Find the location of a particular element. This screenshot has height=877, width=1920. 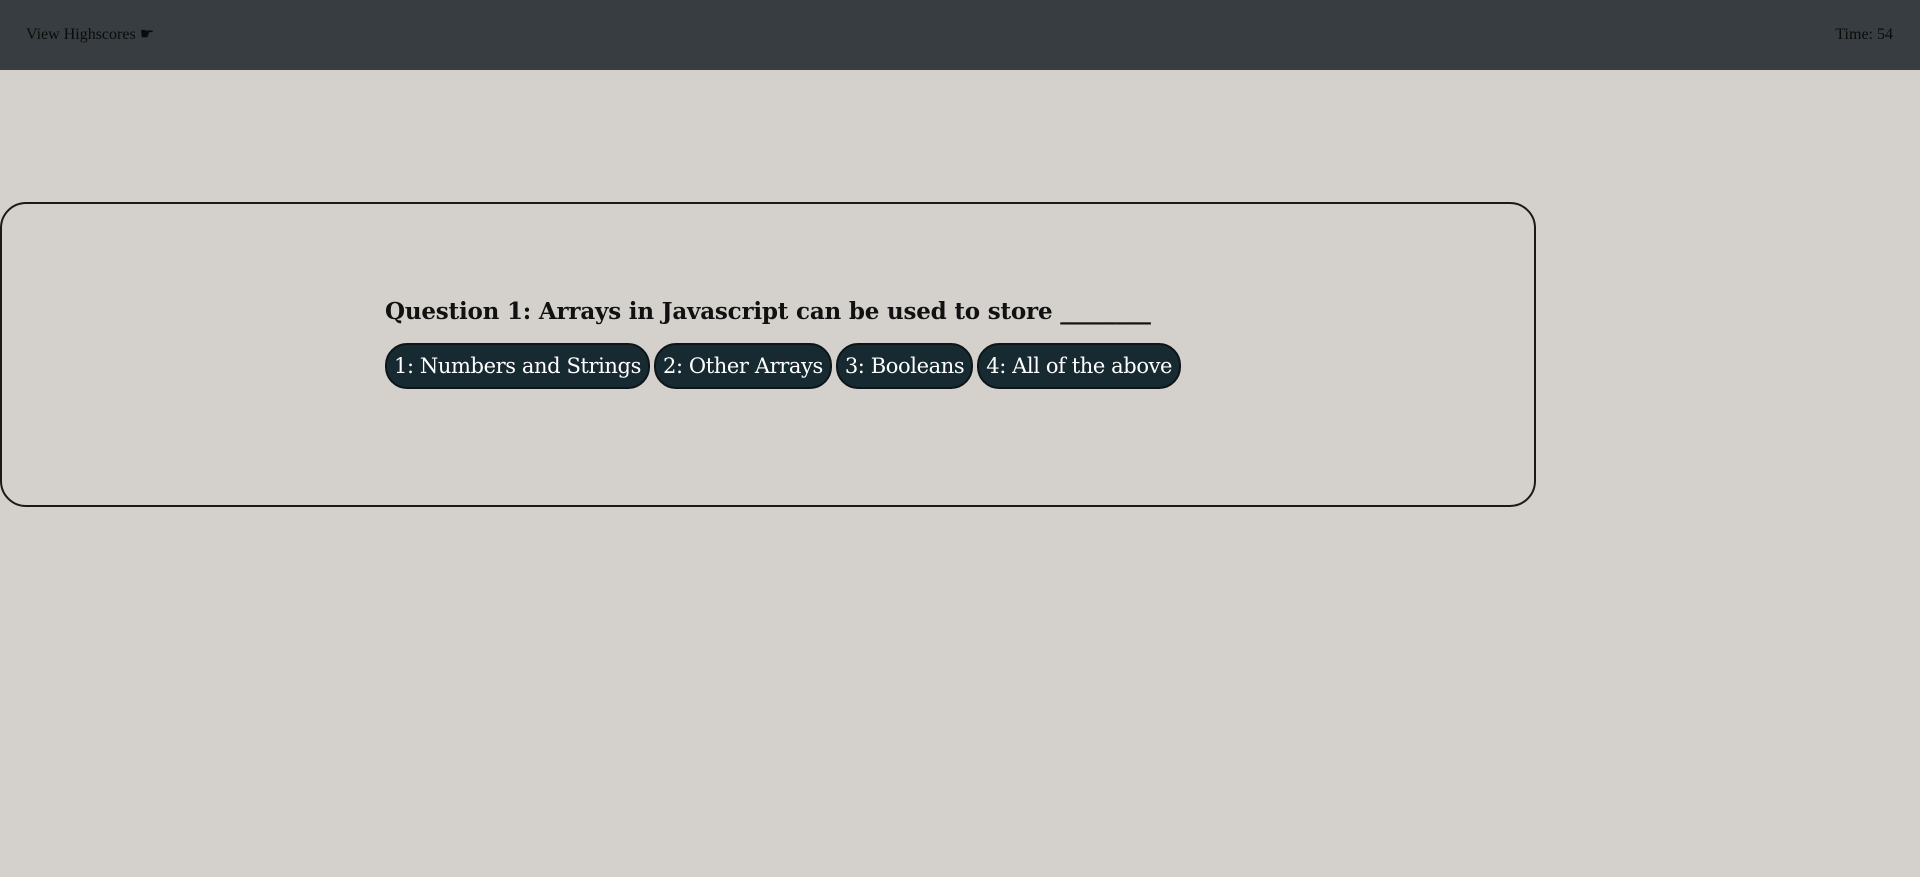

timer-label: Time: is located at coordinates (1854, 34).